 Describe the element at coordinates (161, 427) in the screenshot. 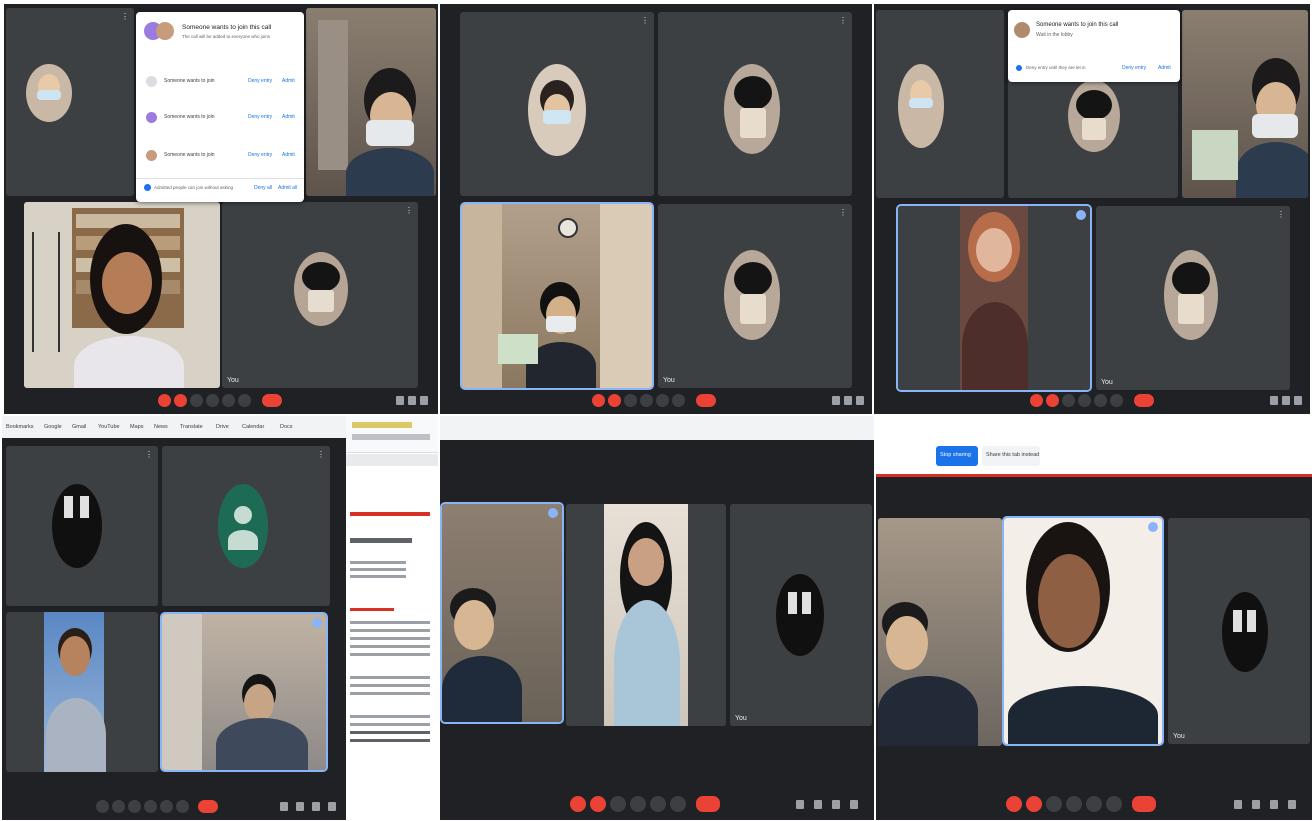

I see `bookmark-item: News` at that location.